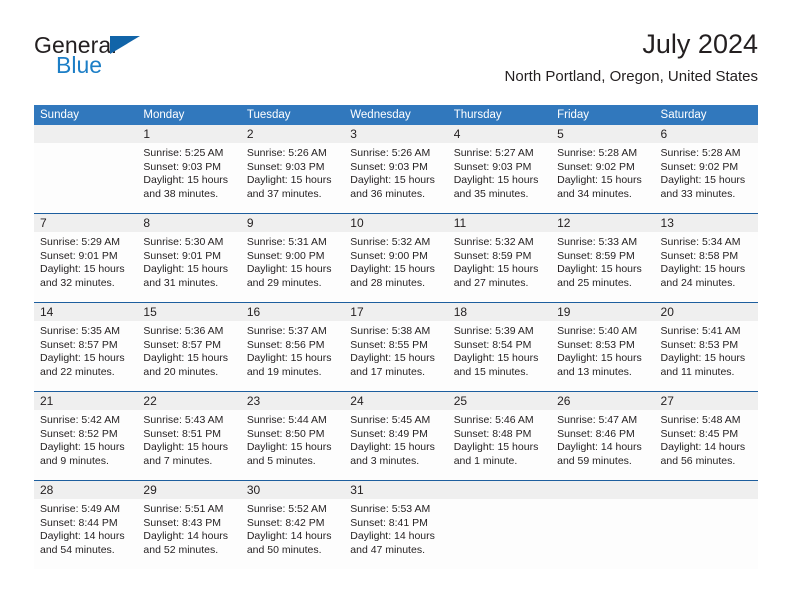 This screenshot has height=612, width=792. What do you see at coordinates (703, 365) in the screenshot?
I see `daylight-text: Daylight: 15 hours and 11 minutes.` at bounding box center [703, 365].